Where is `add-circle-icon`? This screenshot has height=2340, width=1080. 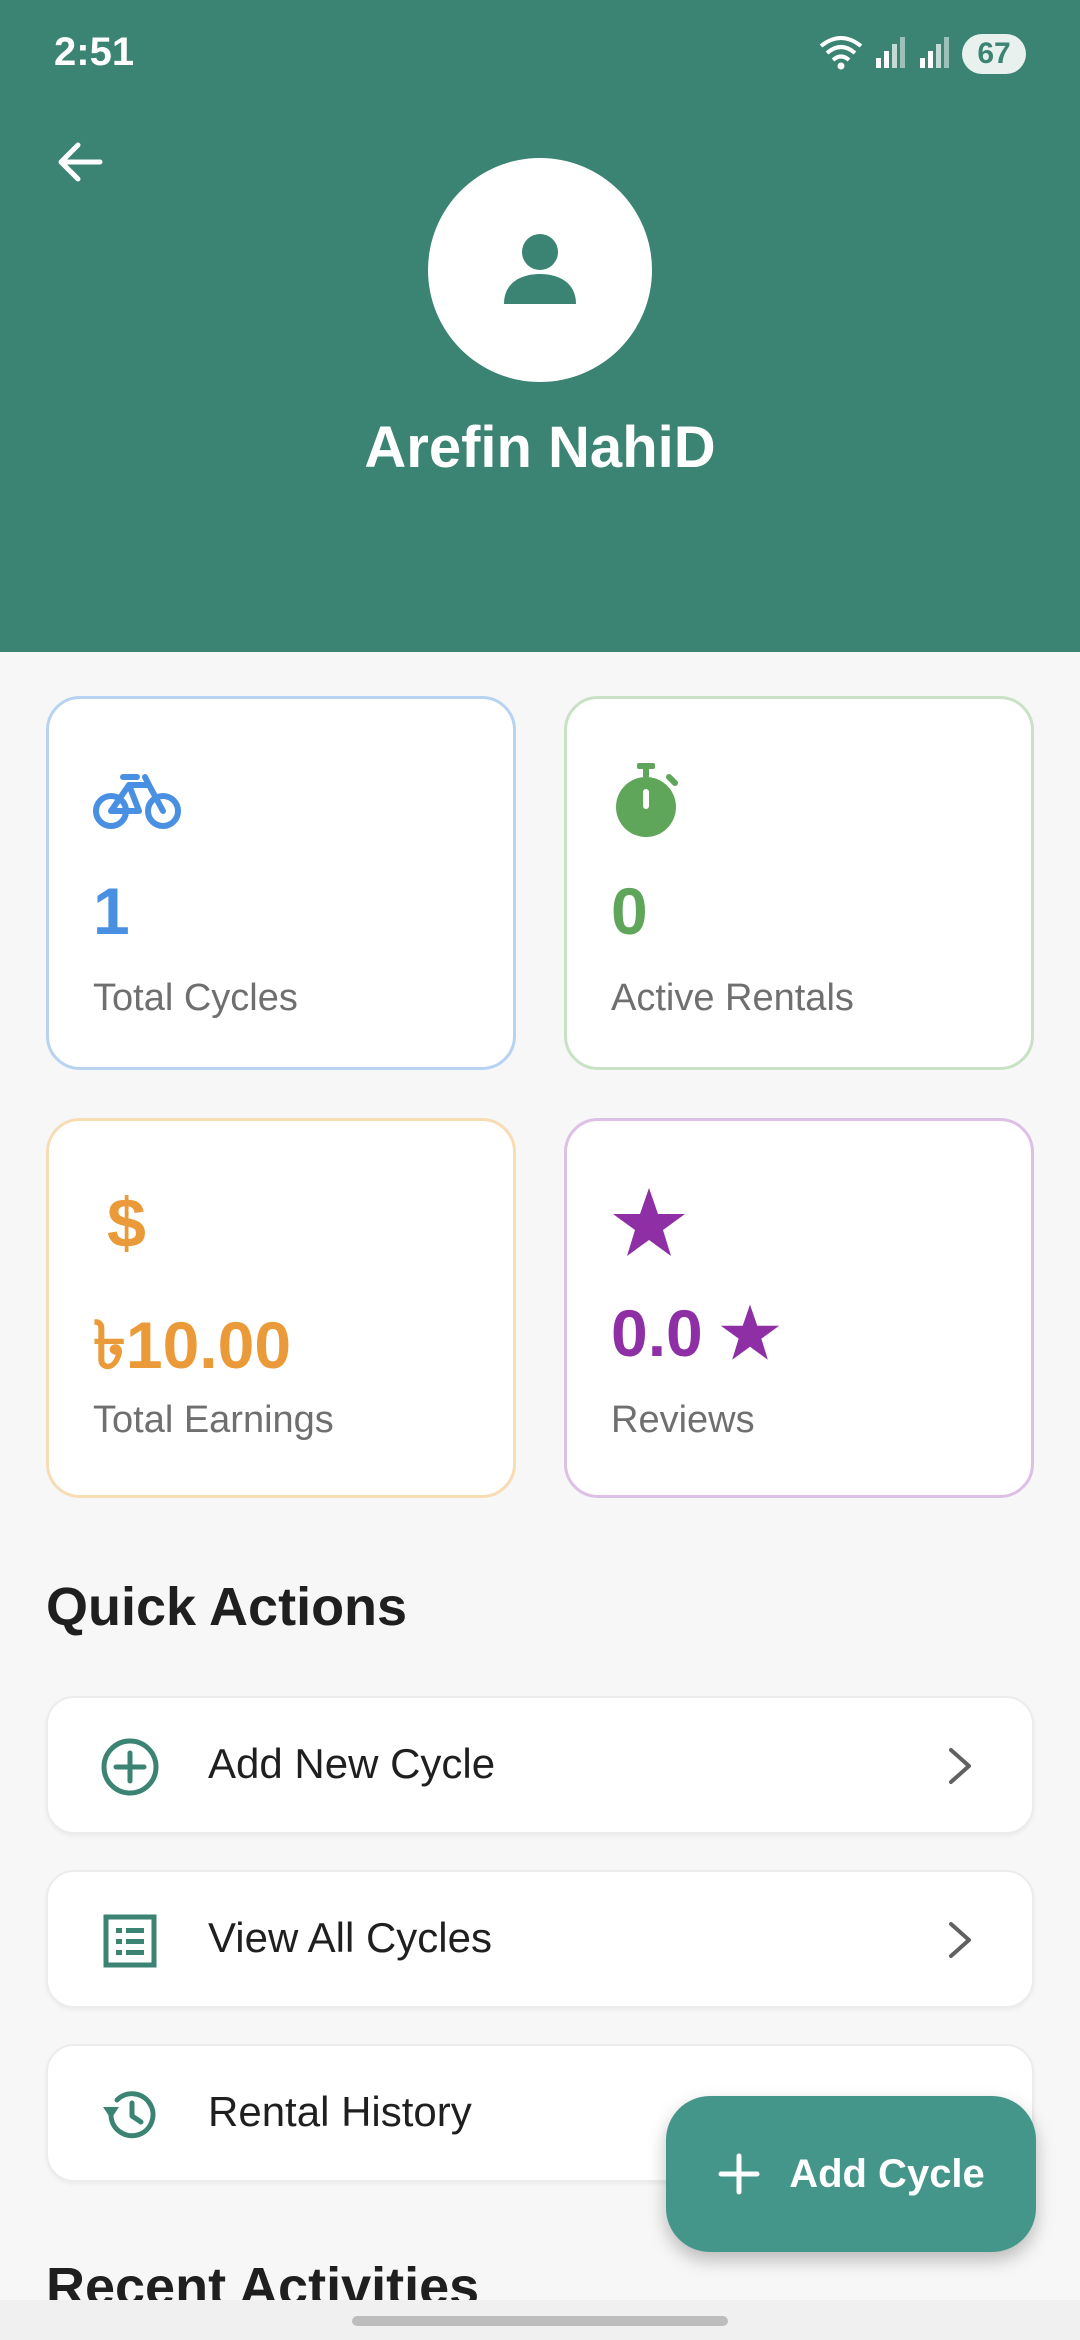 add-circle-icon is located at coordinates (130, 1767).